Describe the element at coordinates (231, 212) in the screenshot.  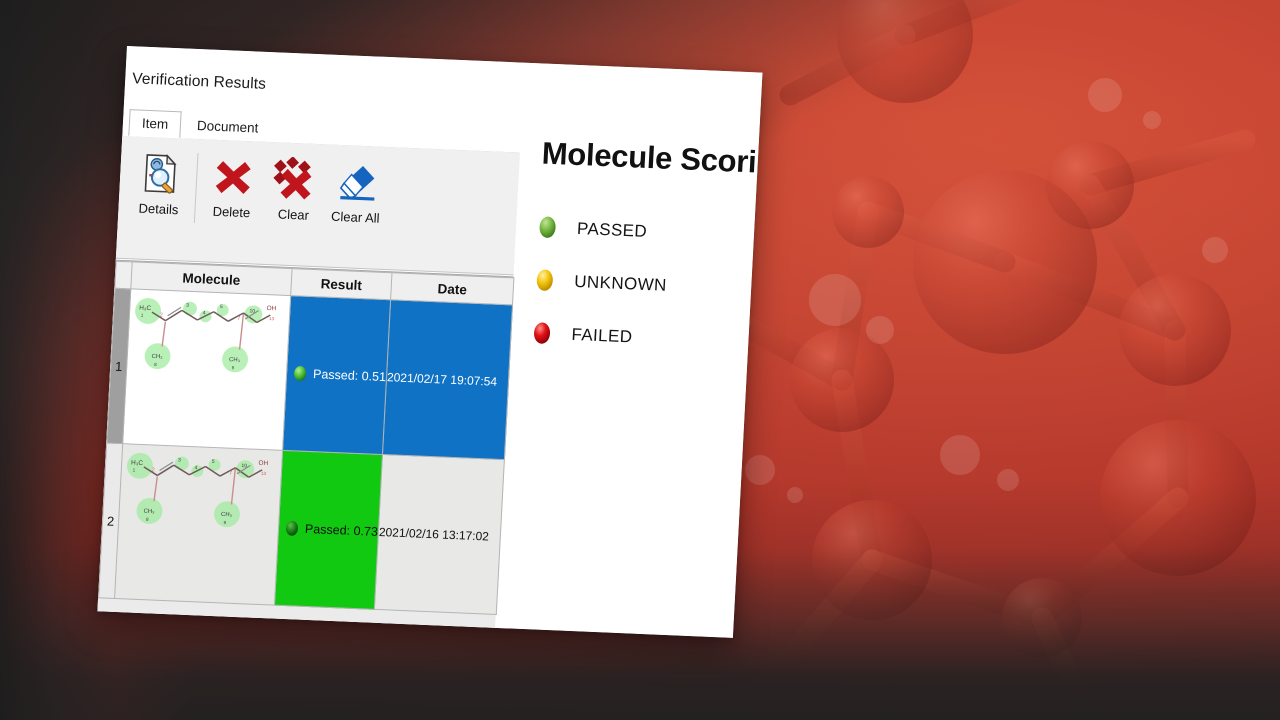
I see `delete-label: Delete` at that location.